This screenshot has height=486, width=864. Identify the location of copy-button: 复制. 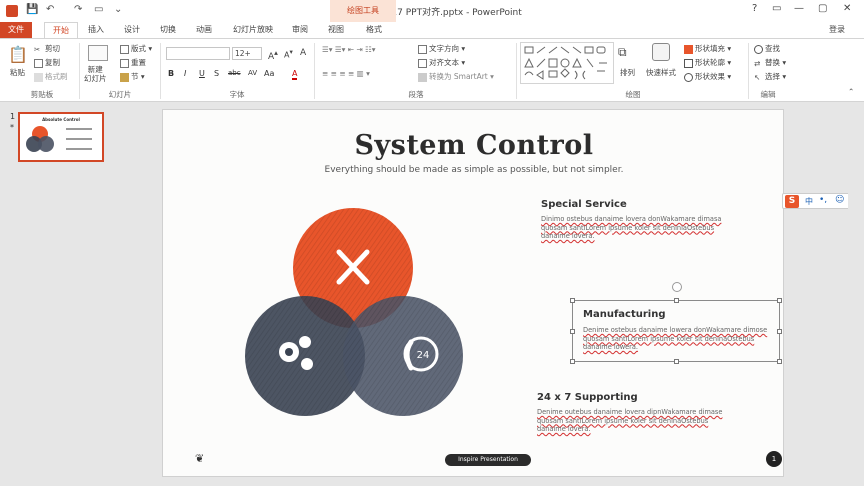
(47, 62).